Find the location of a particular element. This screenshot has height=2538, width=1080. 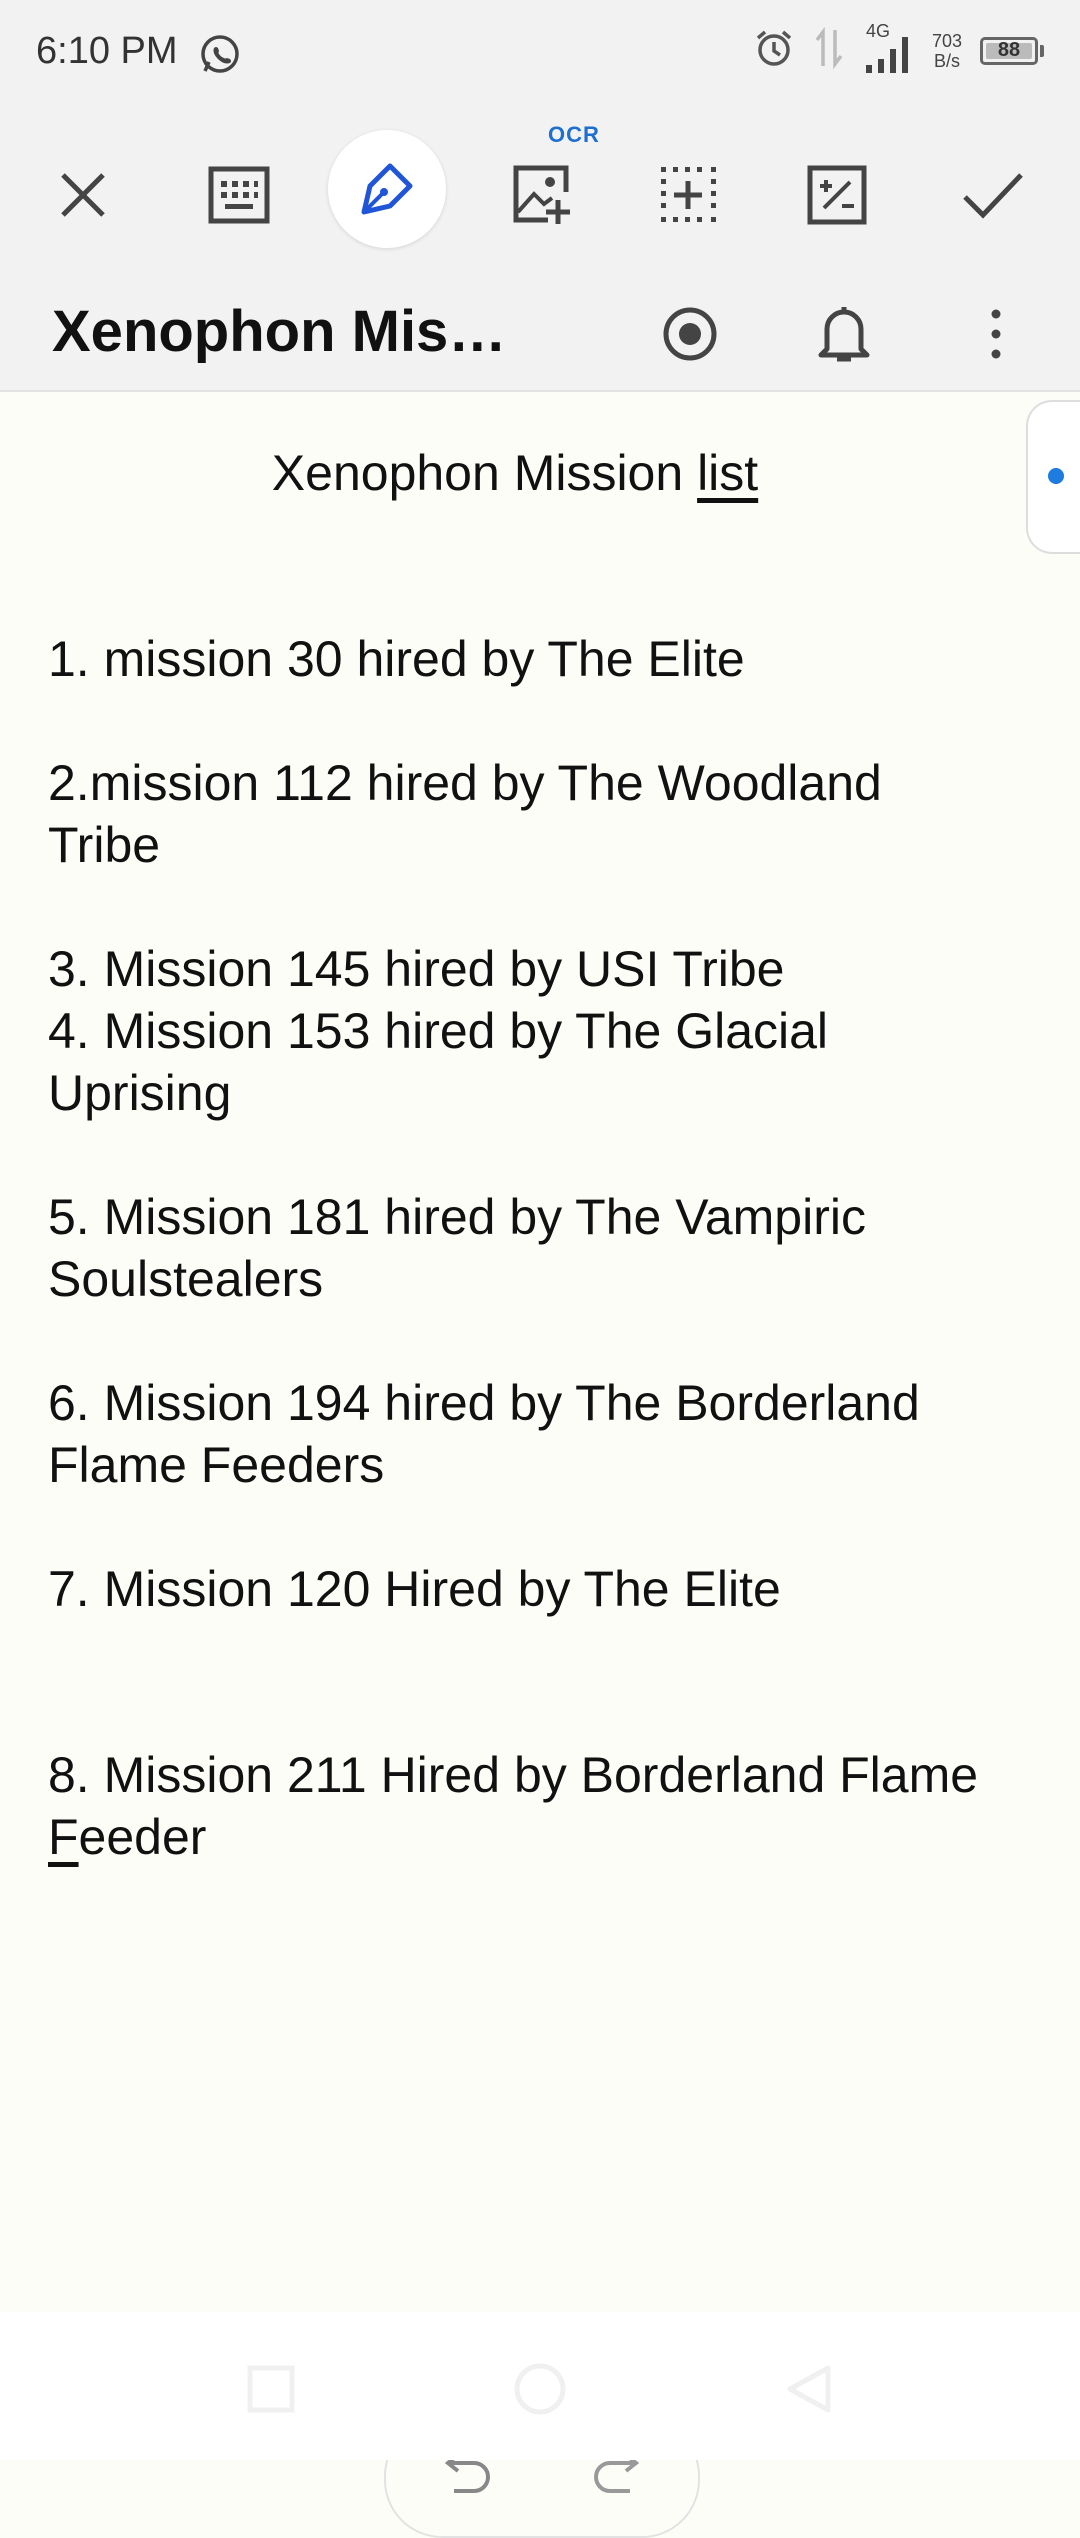

circle-icon is located at coordinates (540, 2389).